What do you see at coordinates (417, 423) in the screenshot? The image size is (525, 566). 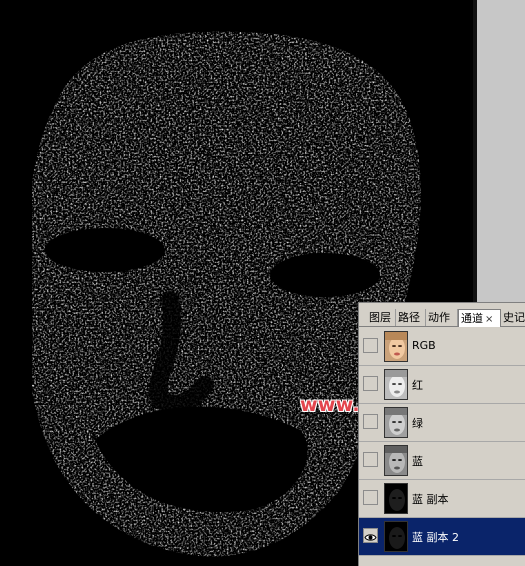 I see `channel-name: 绿` at bounding box center [417, 423].